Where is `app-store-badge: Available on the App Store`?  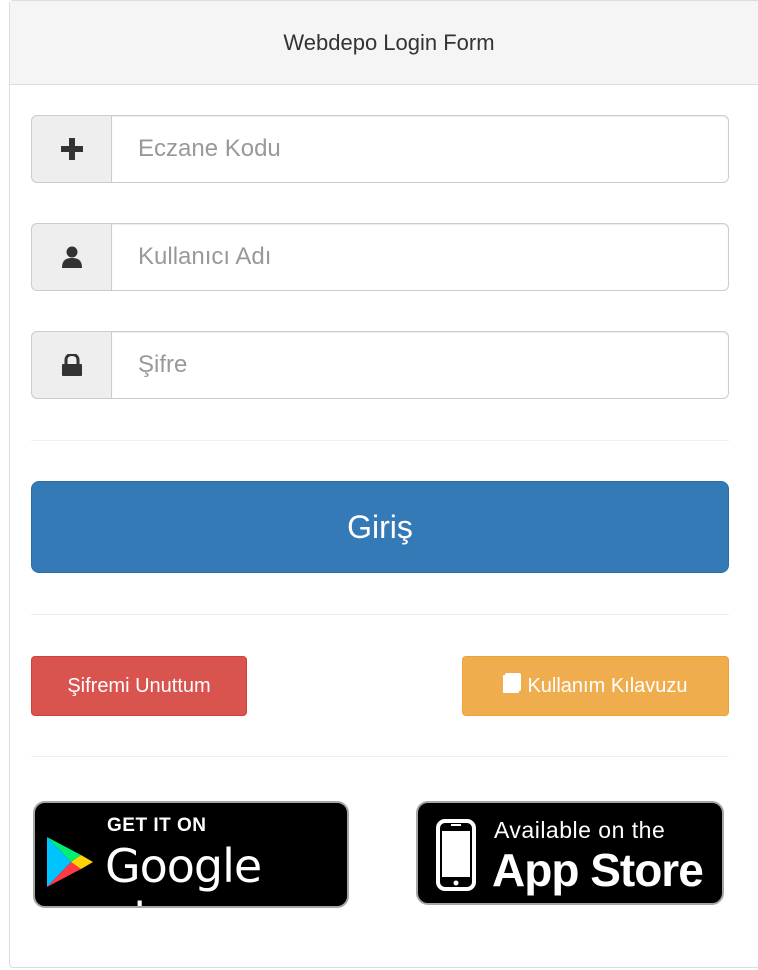 app-store-badge: Available on the App Store is located at coordinates (570, 853).